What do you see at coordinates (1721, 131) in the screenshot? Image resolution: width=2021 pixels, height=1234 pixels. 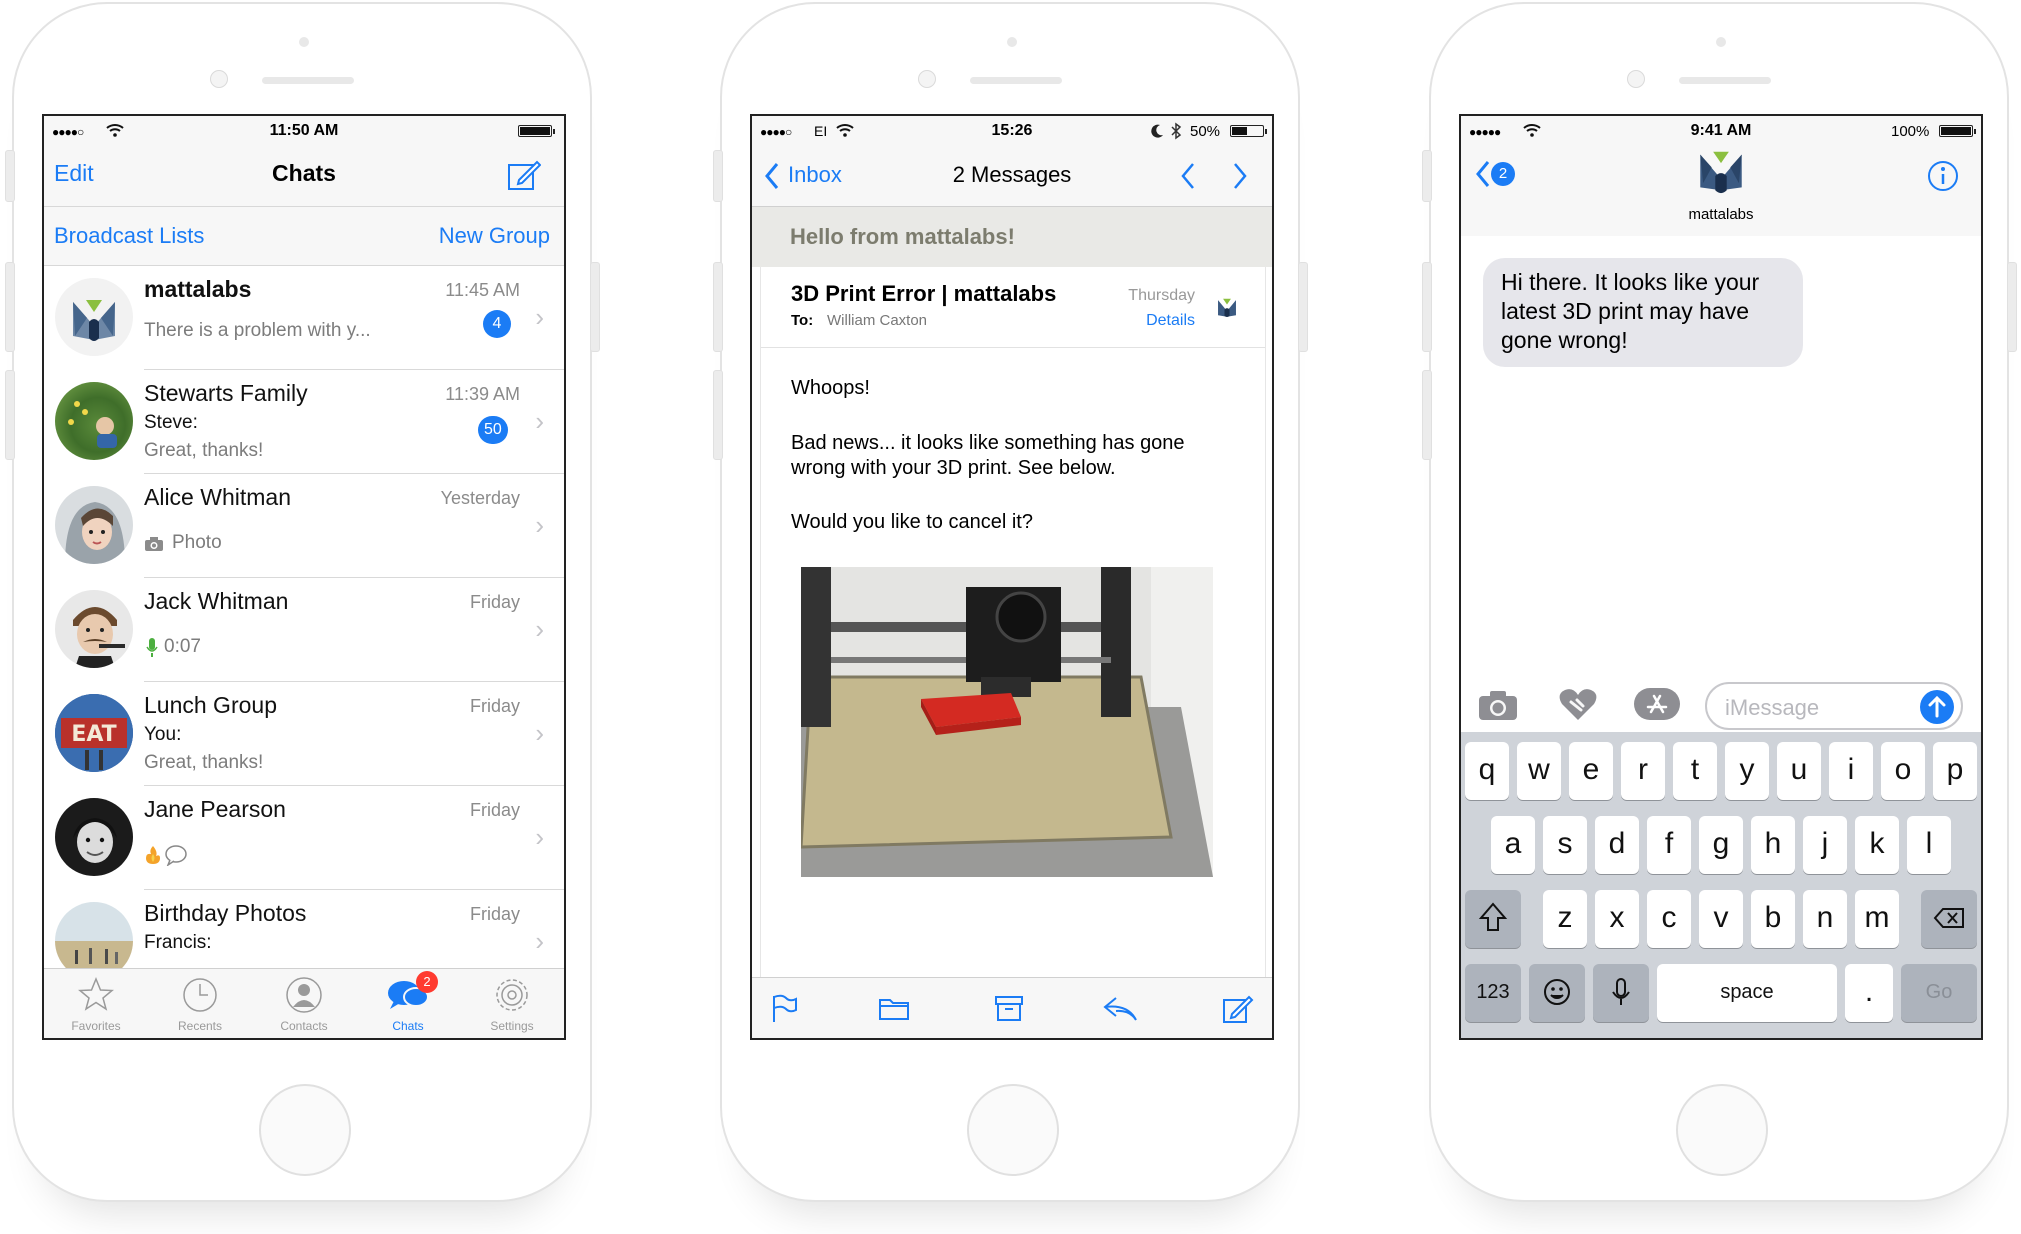 I see `status-bar: ●●●●● 9:41 AM 100%` at bounding box center [1721, 131].